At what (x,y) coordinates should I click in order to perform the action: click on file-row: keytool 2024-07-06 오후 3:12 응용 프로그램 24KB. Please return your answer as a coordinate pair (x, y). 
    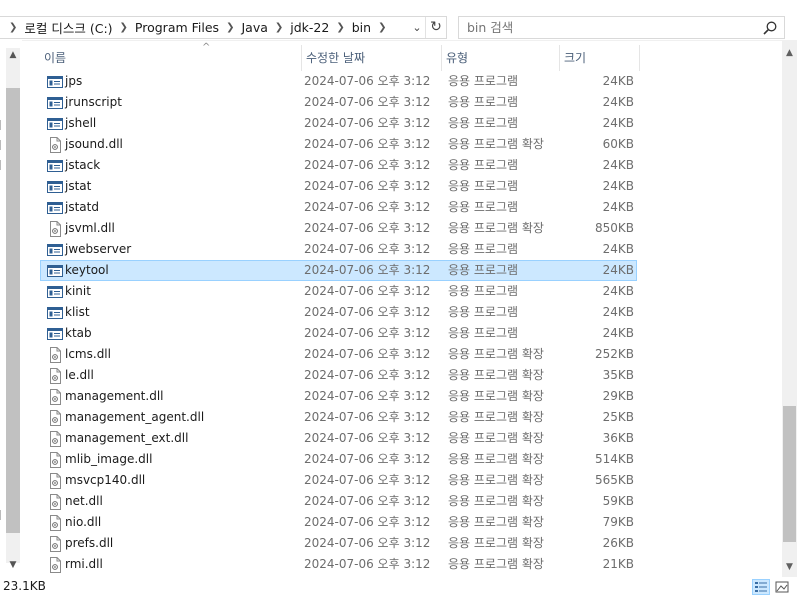
    Looking at the image, I should click on (338, 270).